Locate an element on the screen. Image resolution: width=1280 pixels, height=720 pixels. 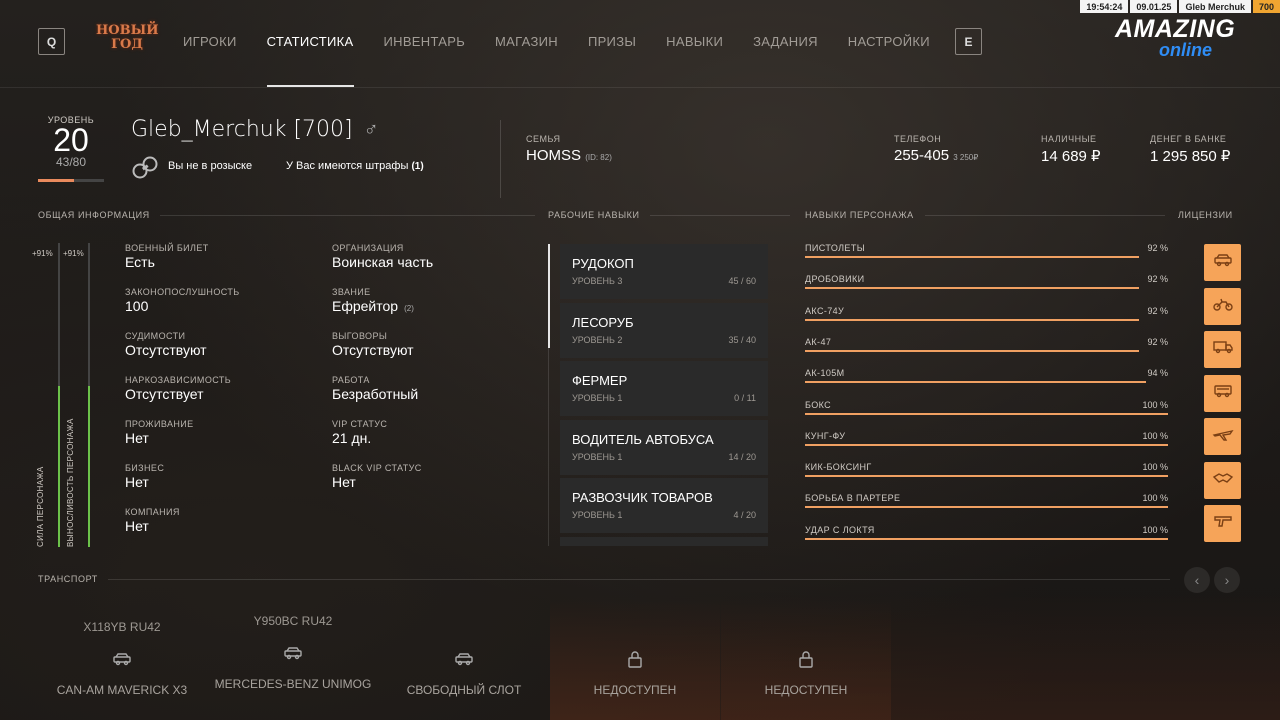
info-field-value: Есть is located at coordinates (182, 262).